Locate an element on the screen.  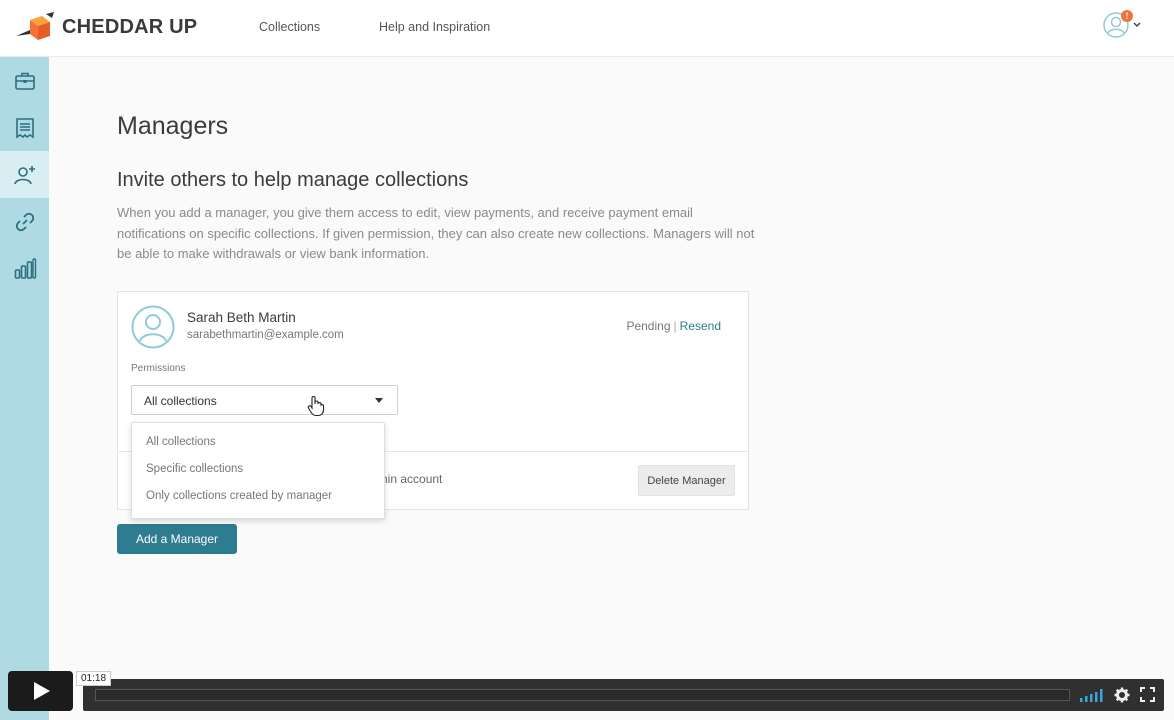
sidebar-item-collections is located at coordinates (24, 80).